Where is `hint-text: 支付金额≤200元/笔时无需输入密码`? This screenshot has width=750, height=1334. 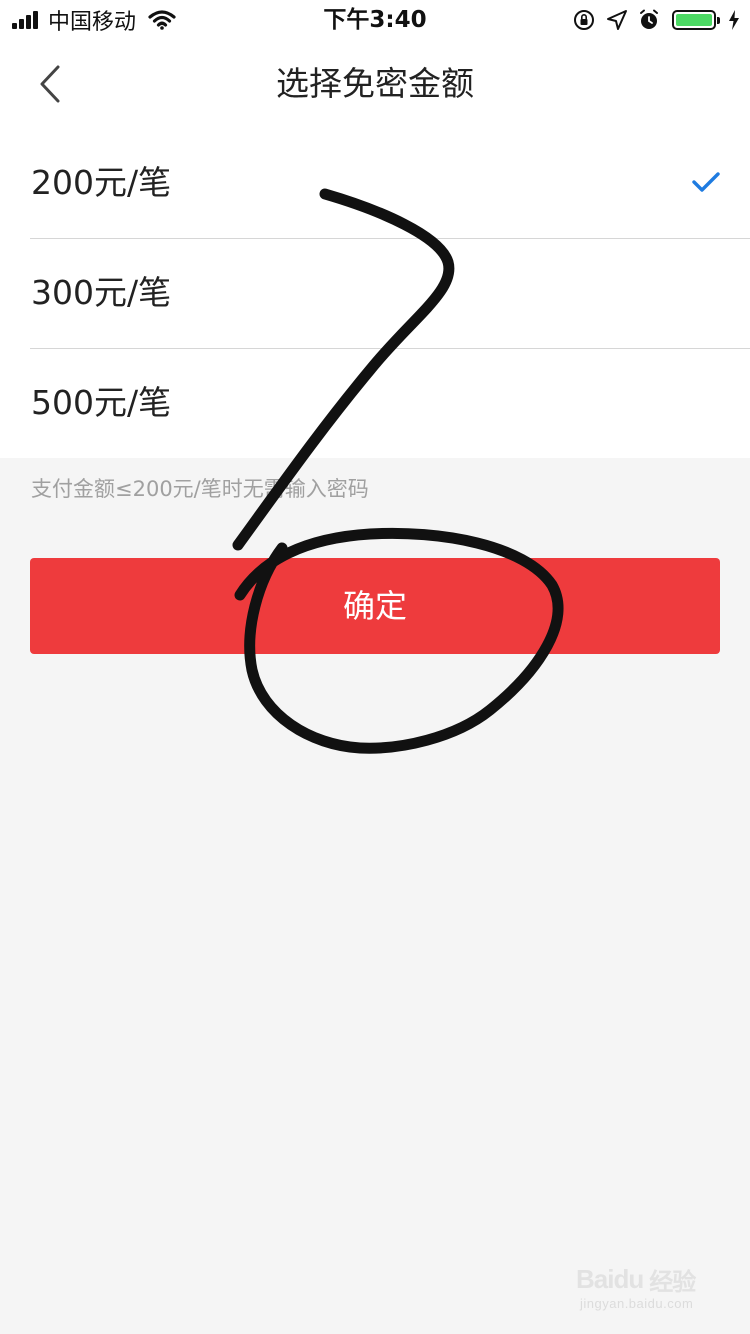 hint-text: 支付金额≤200元/笔时无需输入密码 is located at coordinates (200, 489).